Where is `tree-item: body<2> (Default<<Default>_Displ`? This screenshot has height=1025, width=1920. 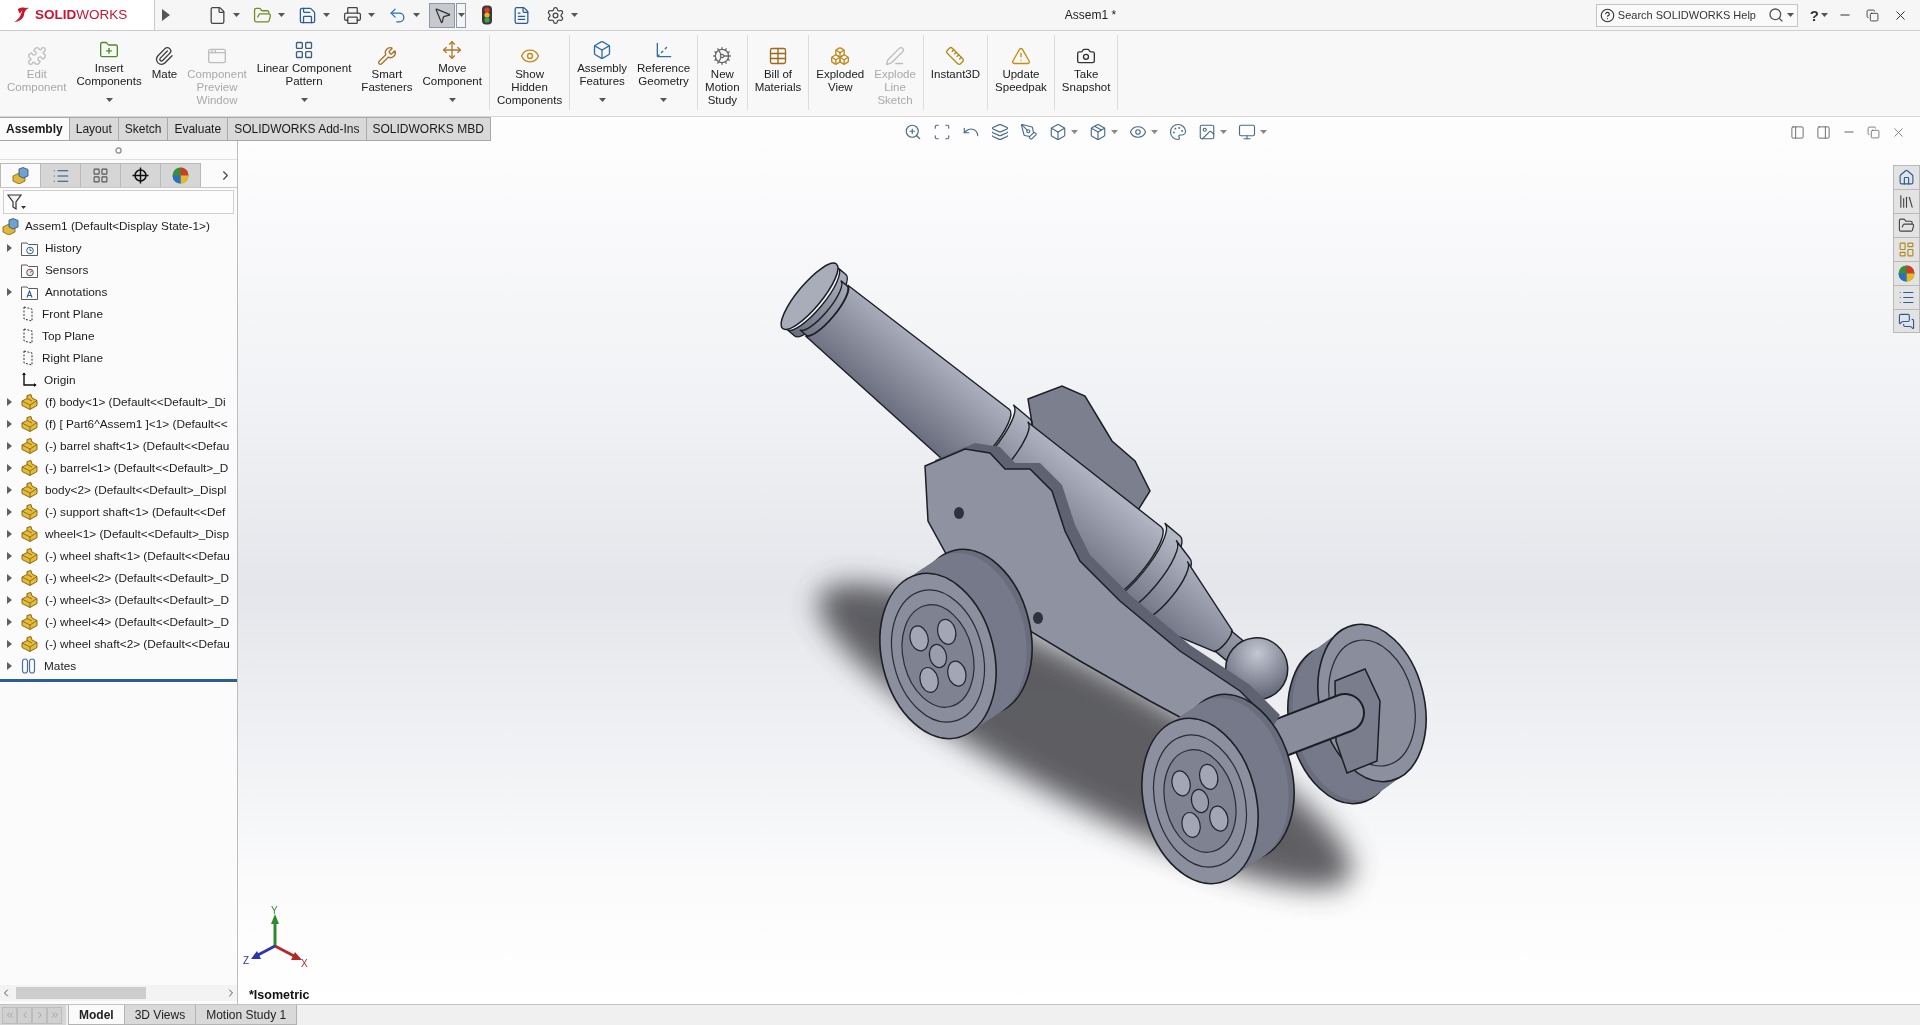 tree-item: body<2> (Default<<Default>_Displ is located at coordinates (136, 490).